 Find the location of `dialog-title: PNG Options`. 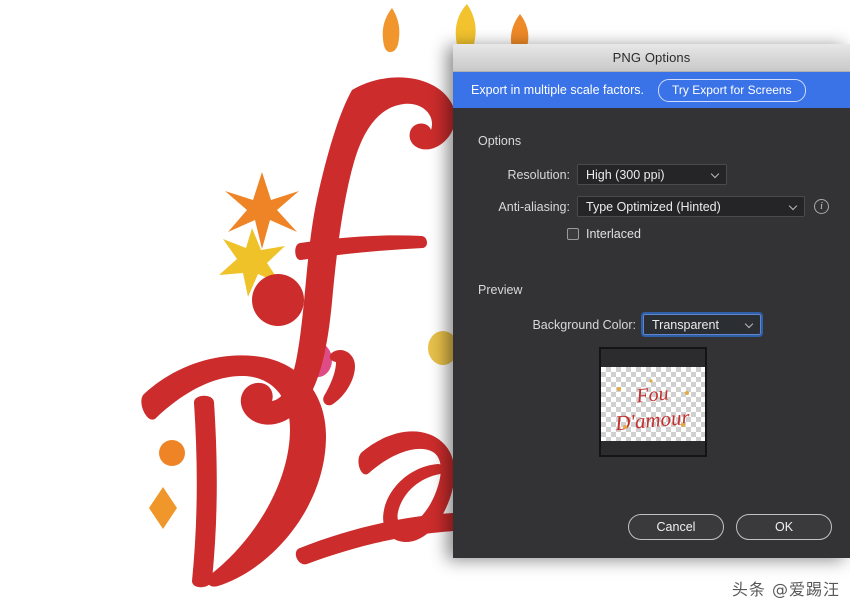

dialog-title: PNG Options is located at coordinates (651, 57).